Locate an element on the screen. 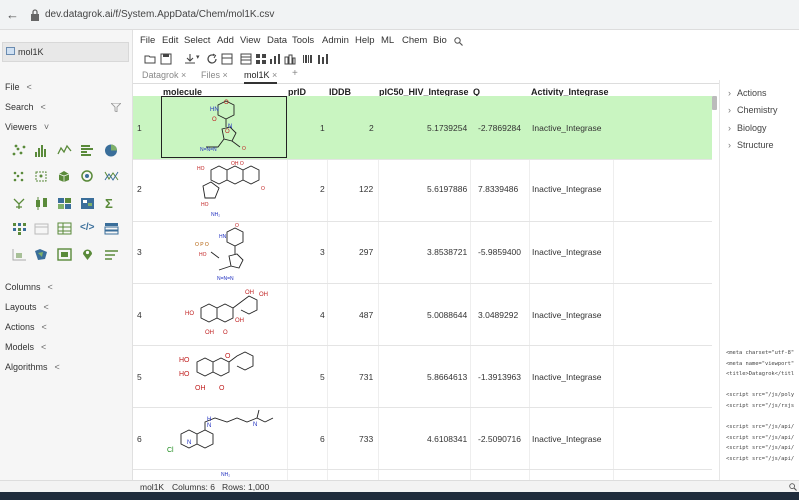 The width and height of the screenshot is (799, 500). panel-biology: › Biology is located at coordinates (747, 128).